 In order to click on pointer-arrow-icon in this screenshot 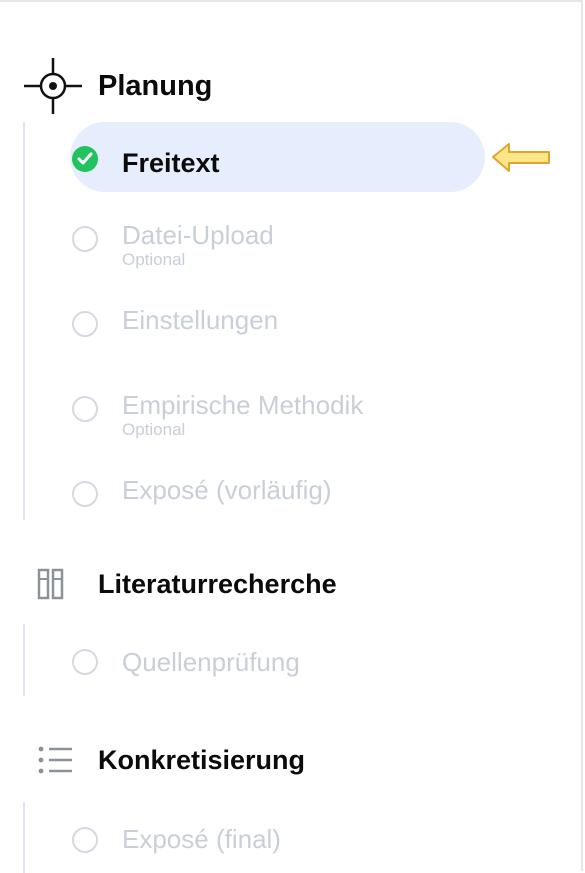, I will do `click(521, 157)`.